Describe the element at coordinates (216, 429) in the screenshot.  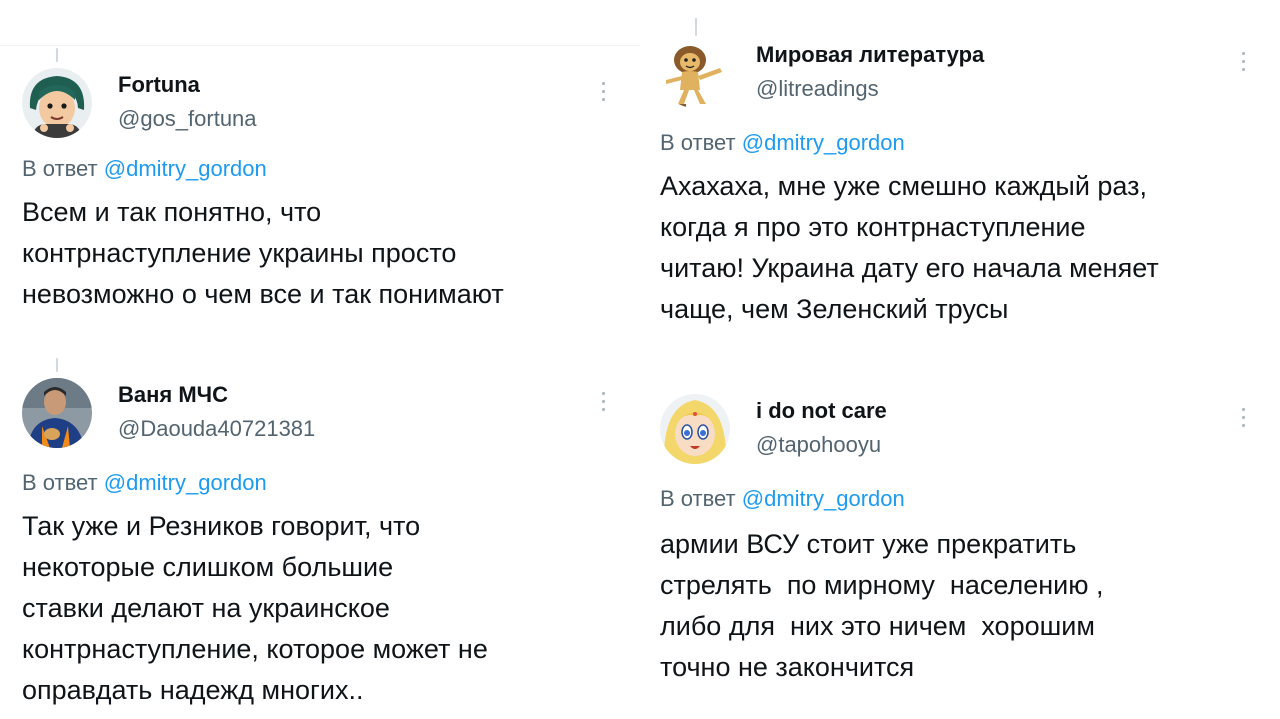
I see `username: @Daouda40721381` at that location.